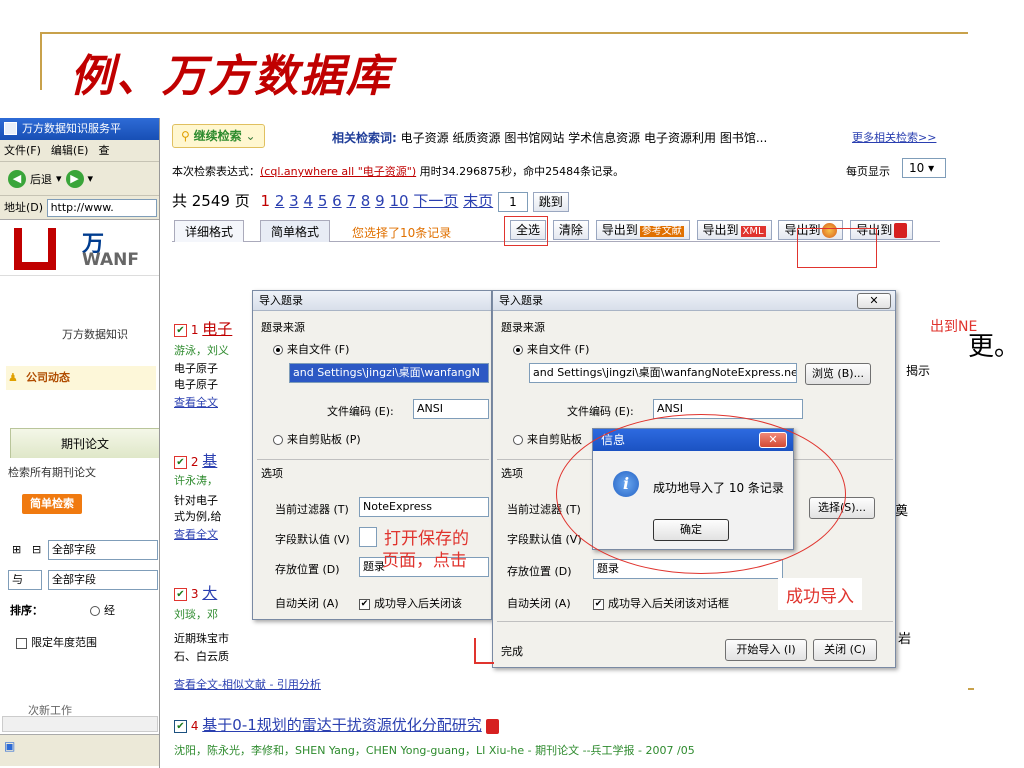 The height and width of the screenshot is (768, 1024). What do you see at coordinates (337, 201) in the screenshot?
I see `page-link: 6` at bounding box center [337, 201].